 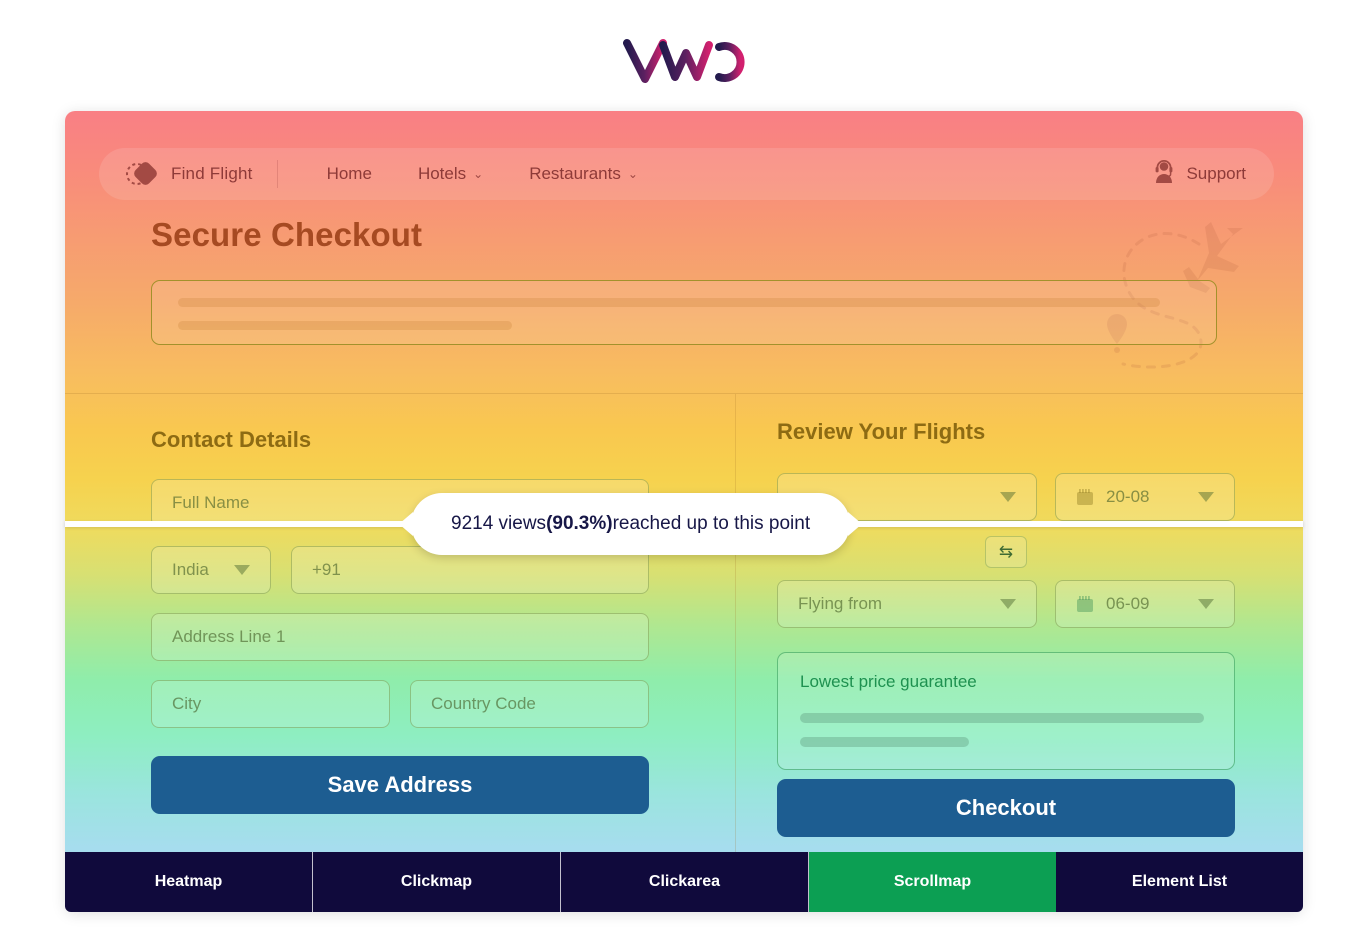 I want to click on return-date-value: 06-09, so click(x=1128, y=603).